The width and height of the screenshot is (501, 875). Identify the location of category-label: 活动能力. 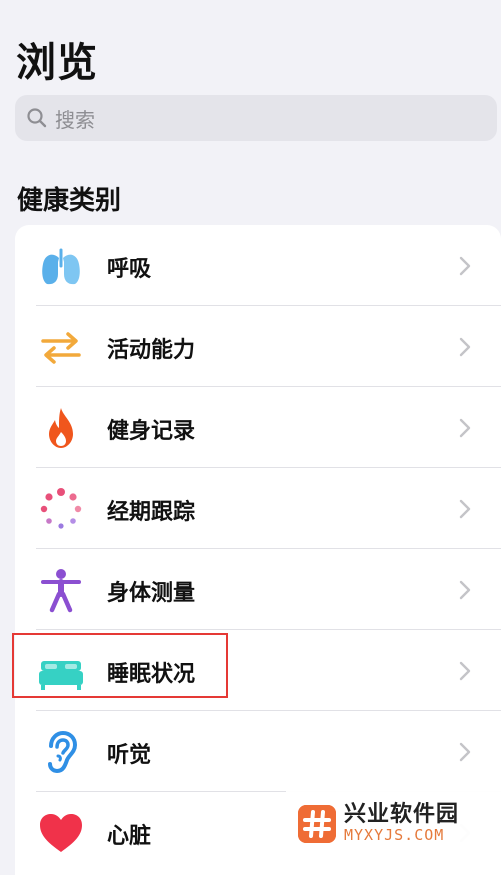
(151, 350).